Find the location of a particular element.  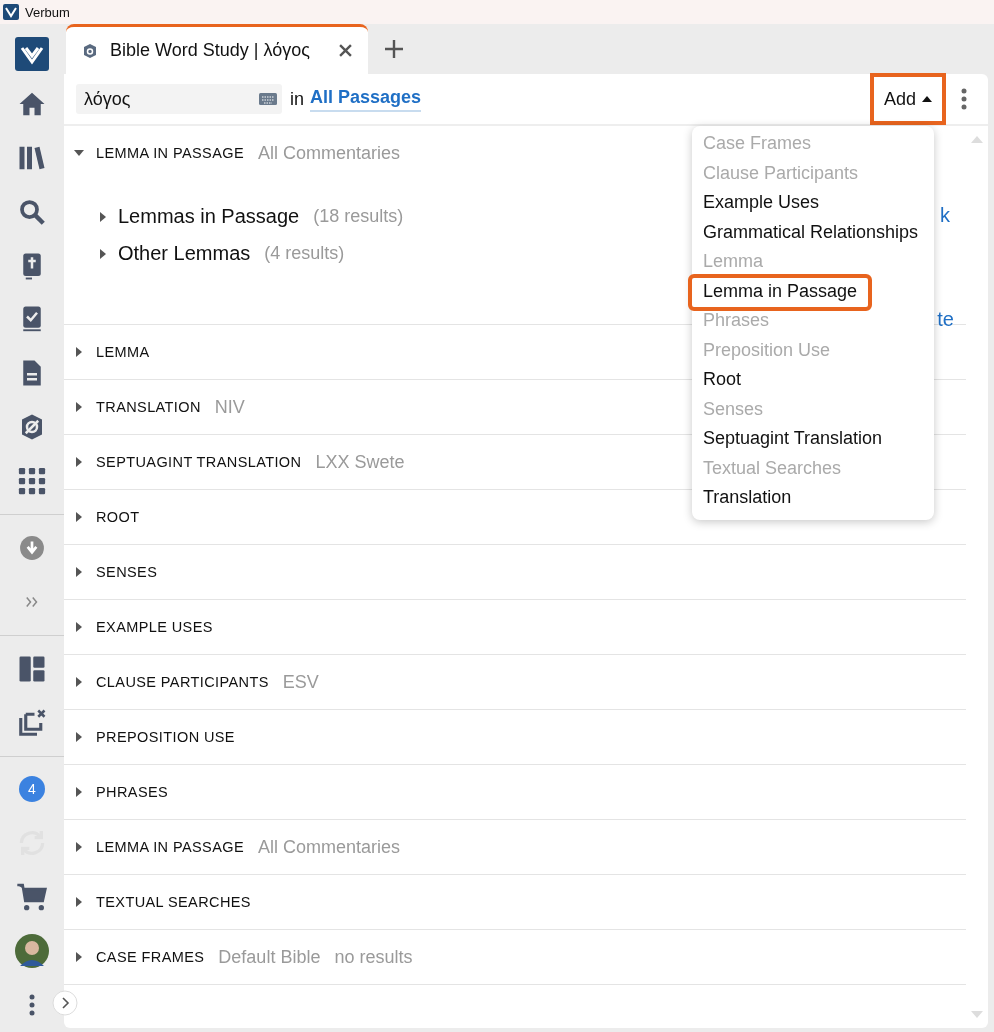

link: te is located at coordinates (945, 319).